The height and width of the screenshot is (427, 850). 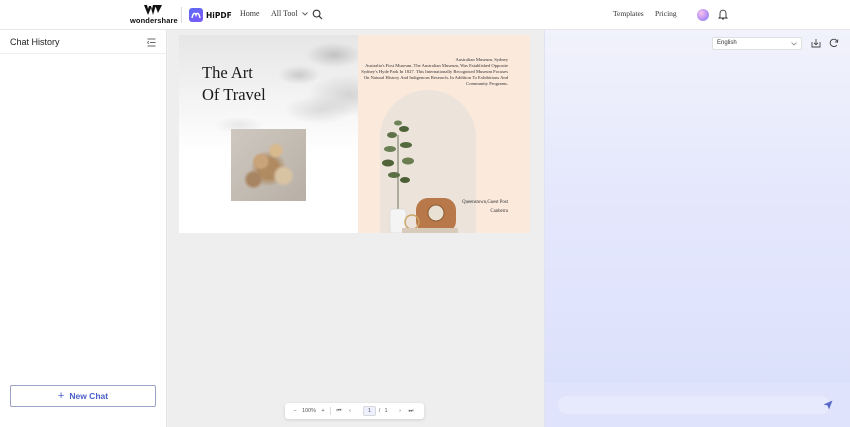 What do you see at coordinates (727, 43) in the screenshot?
I see `language-selected-value: English` at bounding box center [727, 43].